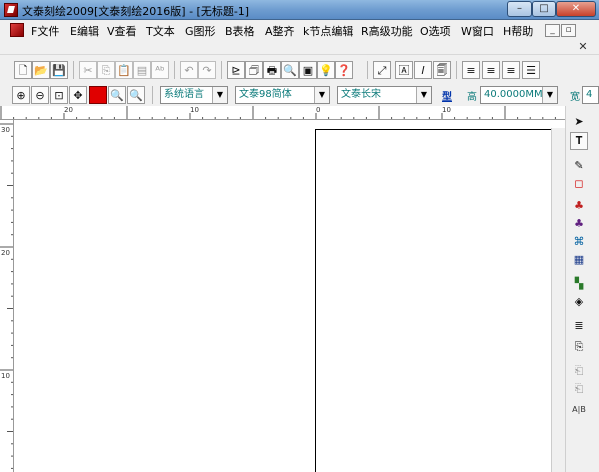 The width and height of the screenshot is (599, 472). What do you see at coordinates (387, 31) in the screenshot?
I see `menu-advanced: R高级功能` at bounding box center [387, 31].